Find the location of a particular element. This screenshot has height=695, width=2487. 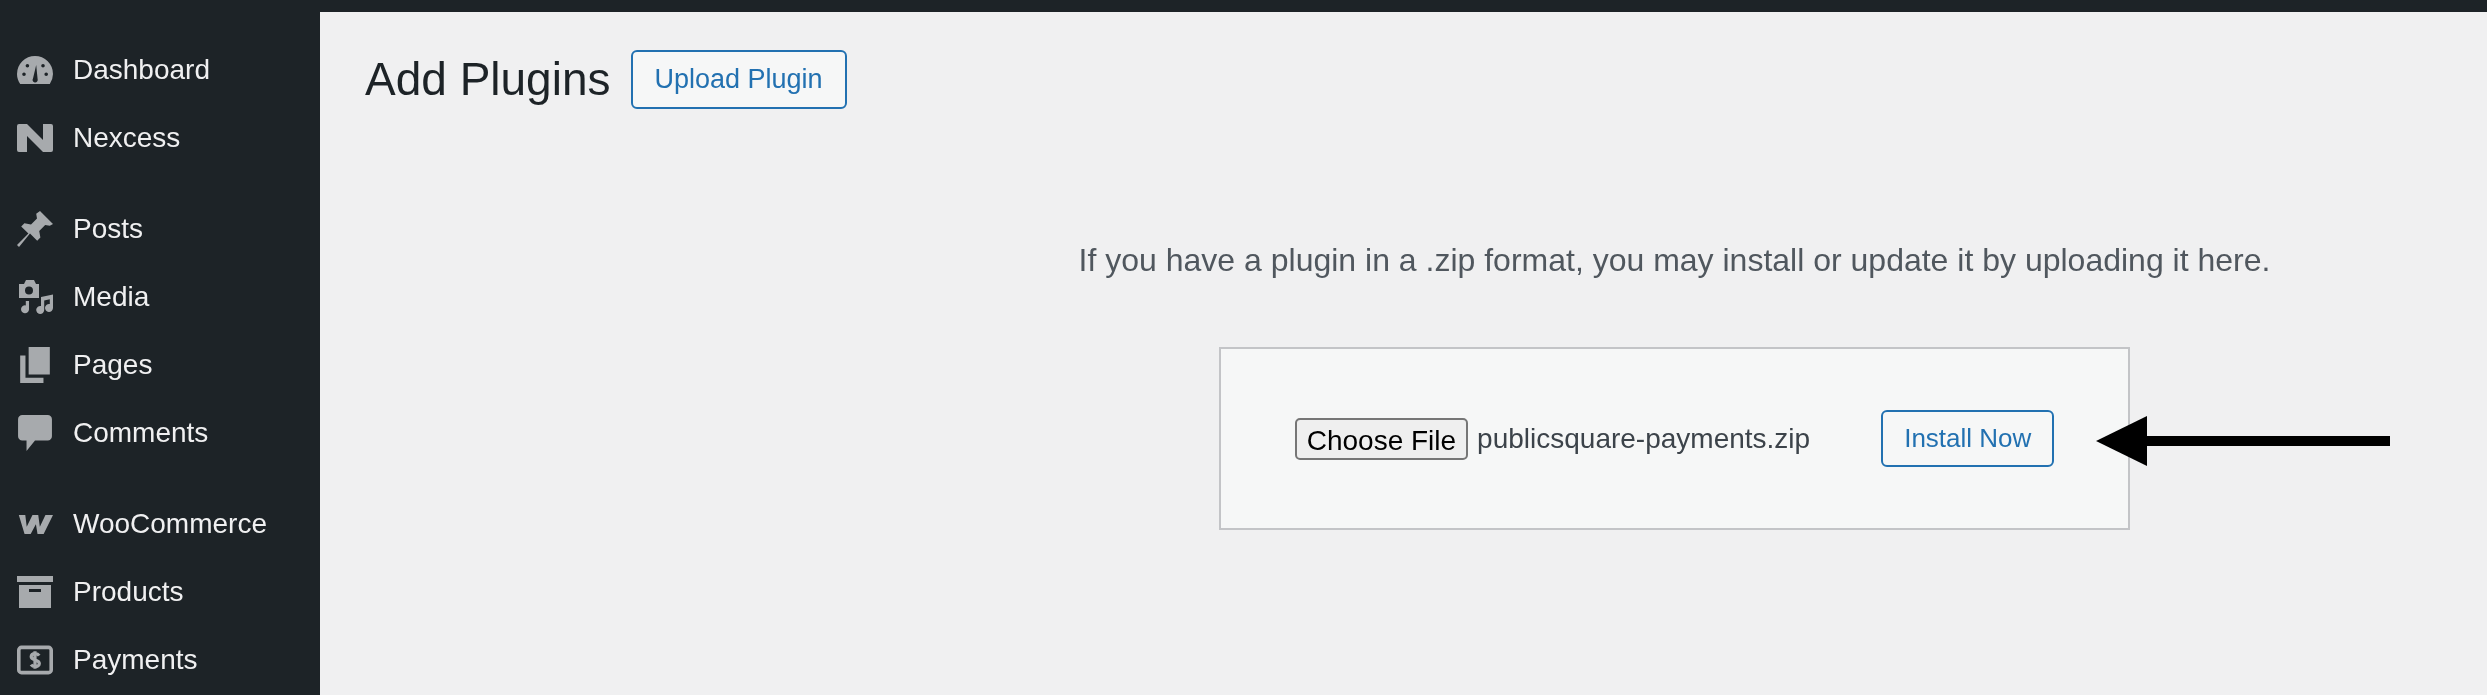

choose-file-button: Choose File is located at coordinates (1381, 438).